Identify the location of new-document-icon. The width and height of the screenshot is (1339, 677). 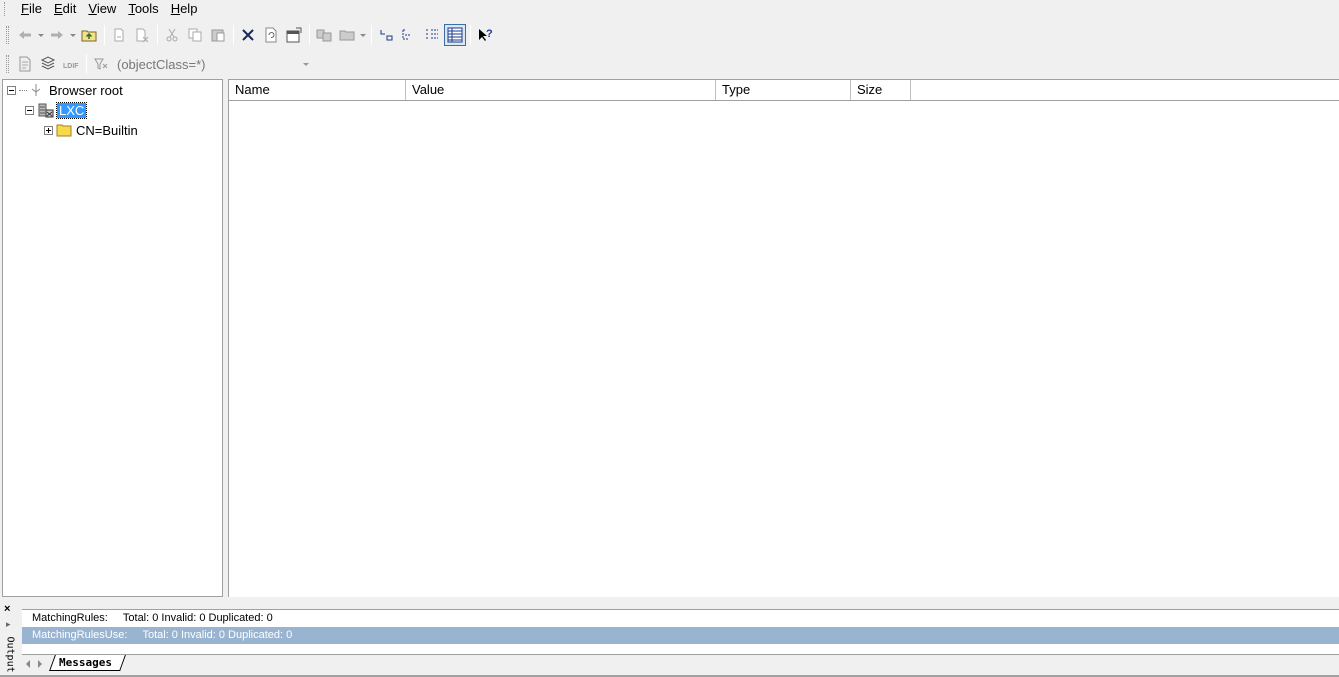
(119, 35).